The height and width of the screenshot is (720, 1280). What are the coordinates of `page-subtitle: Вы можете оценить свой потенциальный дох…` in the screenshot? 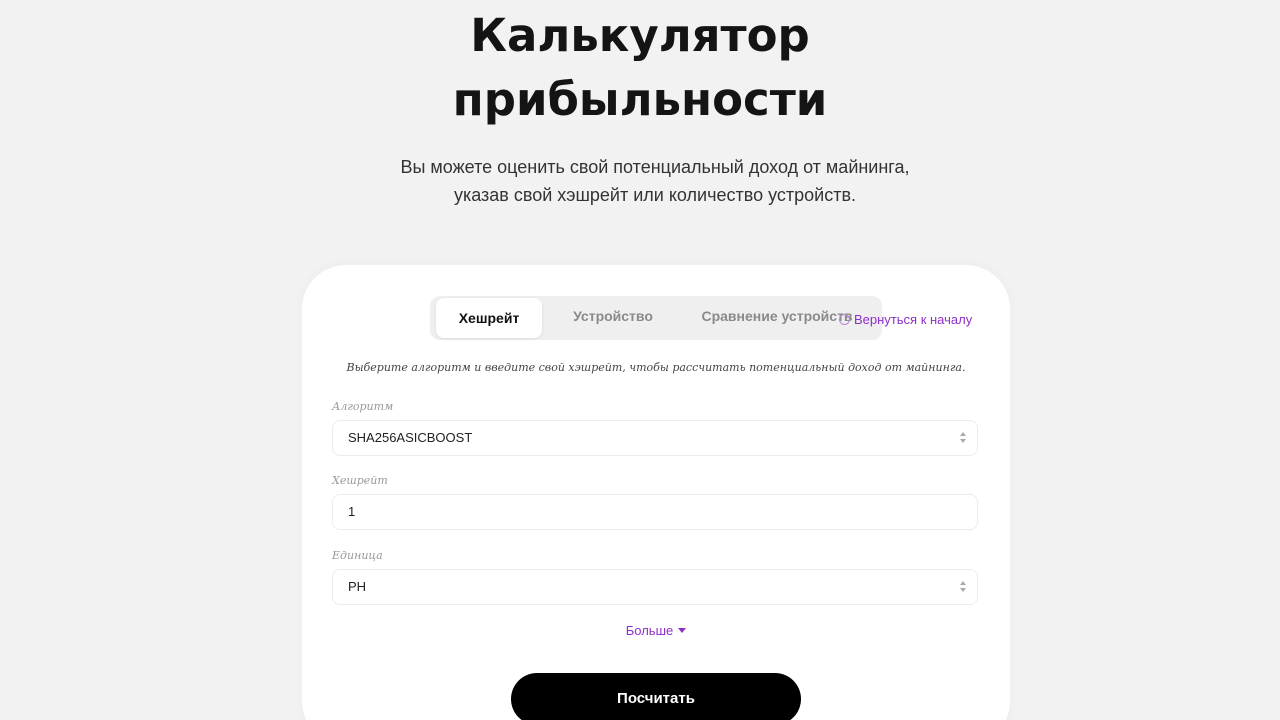 It's located at (655, 181).